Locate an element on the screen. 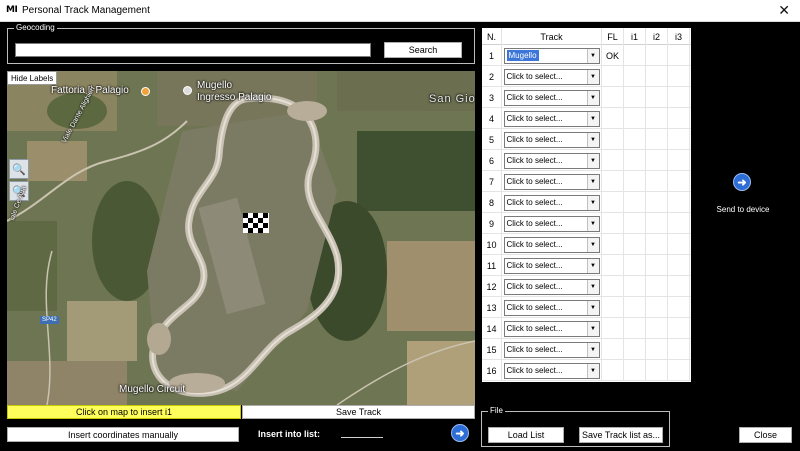 The image size is (800, 451). table-row: 2 Click to select... ▼ is located at coordinates (586, 76).